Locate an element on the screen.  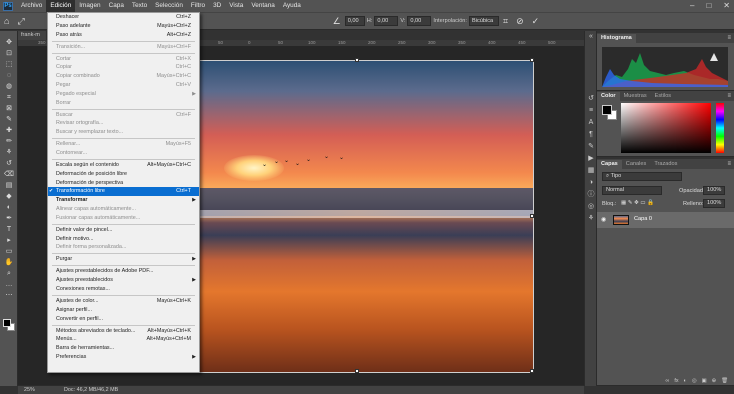
menu-item: Pegado especial ▶ is located at coordinates (123, 94).